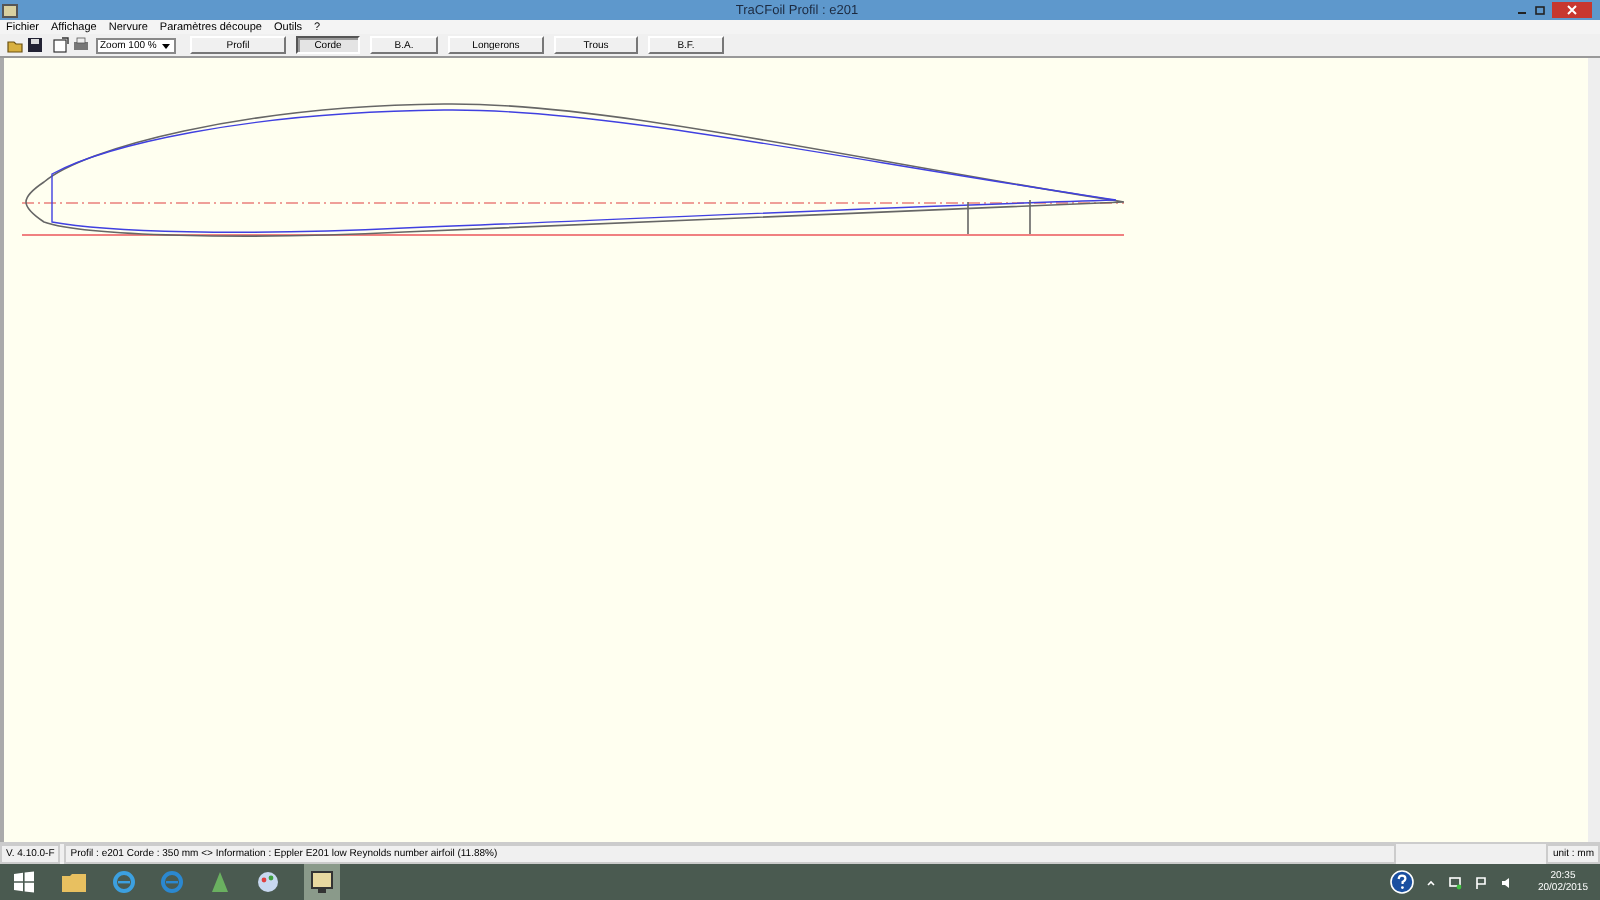 This screenshot has width=1600, height=900. Describe the element at coordinates (166, 45) in the screenshot. I see `caret-icon` at that location.